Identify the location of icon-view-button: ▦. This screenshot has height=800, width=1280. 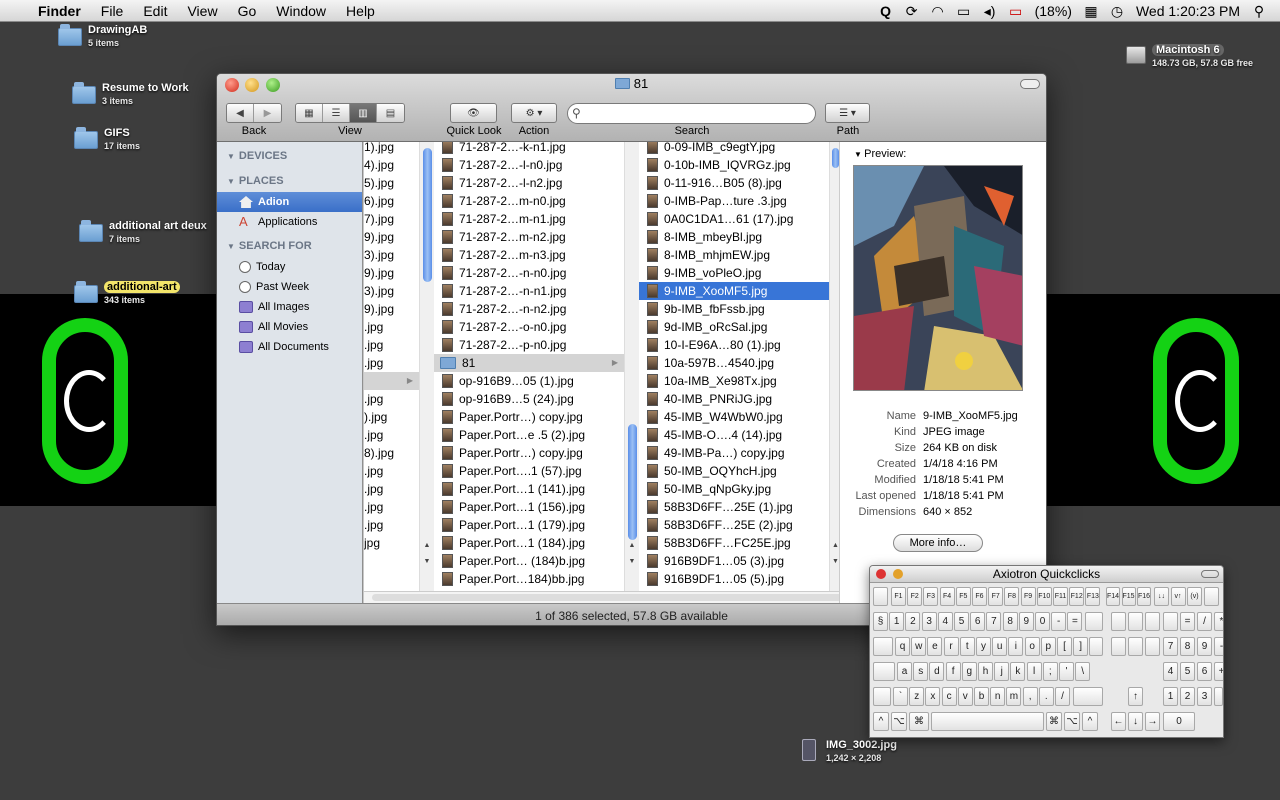
(309, 113).